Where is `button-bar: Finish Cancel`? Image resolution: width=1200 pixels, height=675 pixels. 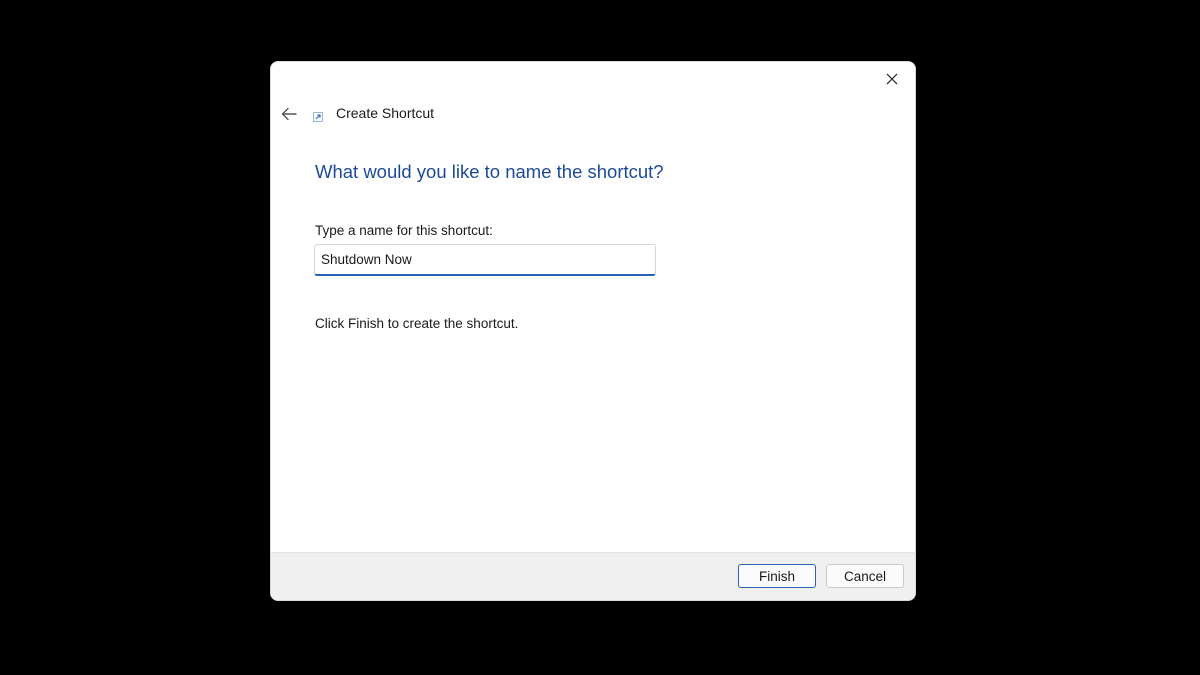 button-bar: Finish Cancel is located at coordinates (593, 576).